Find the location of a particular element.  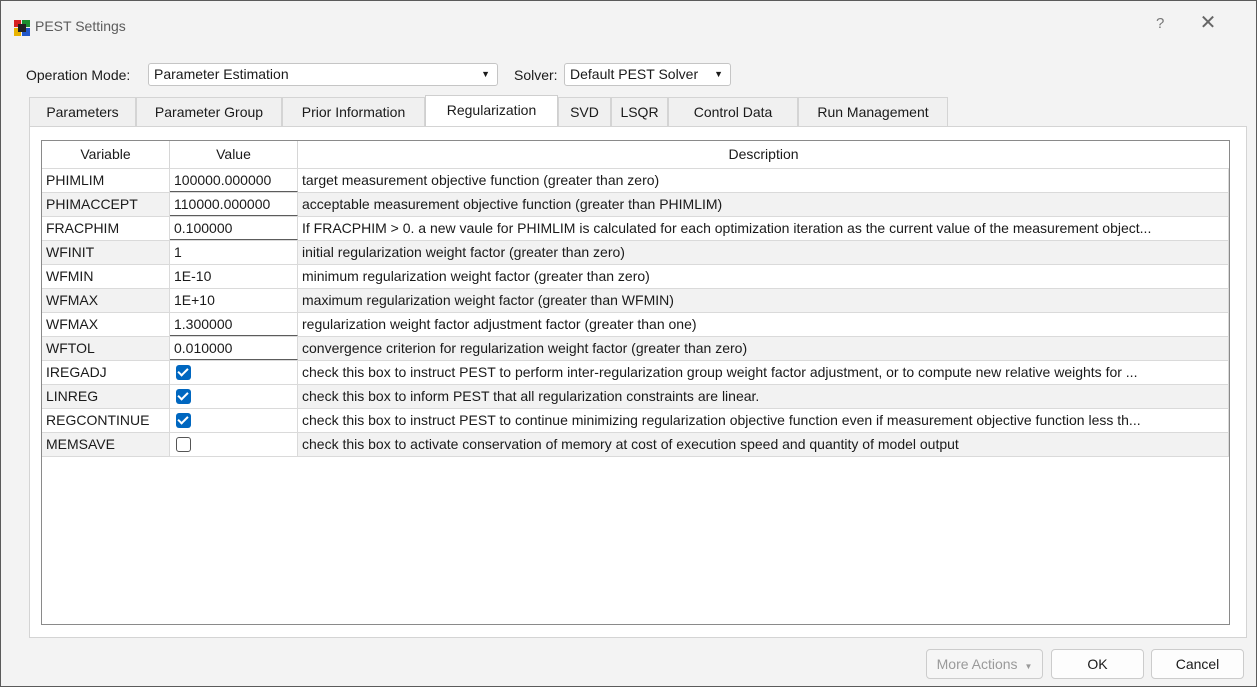

table-header: Variable Value Description is located at coordinates (635, 154).